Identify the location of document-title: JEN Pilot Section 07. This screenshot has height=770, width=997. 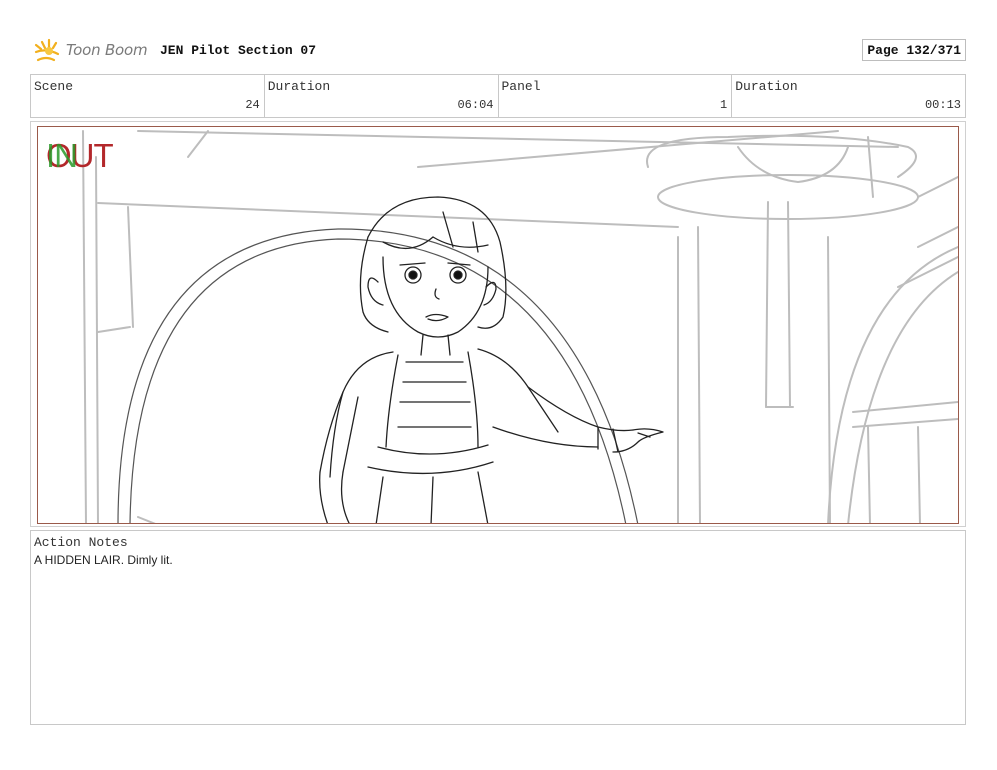
(238, 50).